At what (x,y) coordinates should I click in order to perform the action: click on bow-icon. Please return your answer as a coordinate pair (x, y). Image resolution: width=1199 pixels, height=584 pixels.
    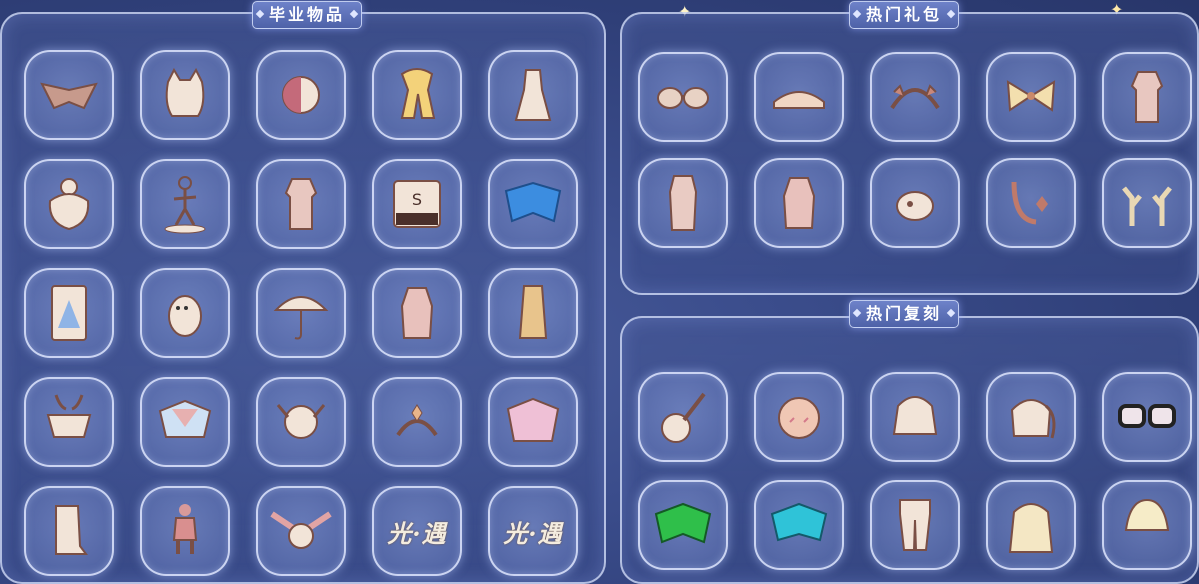
    Looking at the image, I should click on (1031, 96).